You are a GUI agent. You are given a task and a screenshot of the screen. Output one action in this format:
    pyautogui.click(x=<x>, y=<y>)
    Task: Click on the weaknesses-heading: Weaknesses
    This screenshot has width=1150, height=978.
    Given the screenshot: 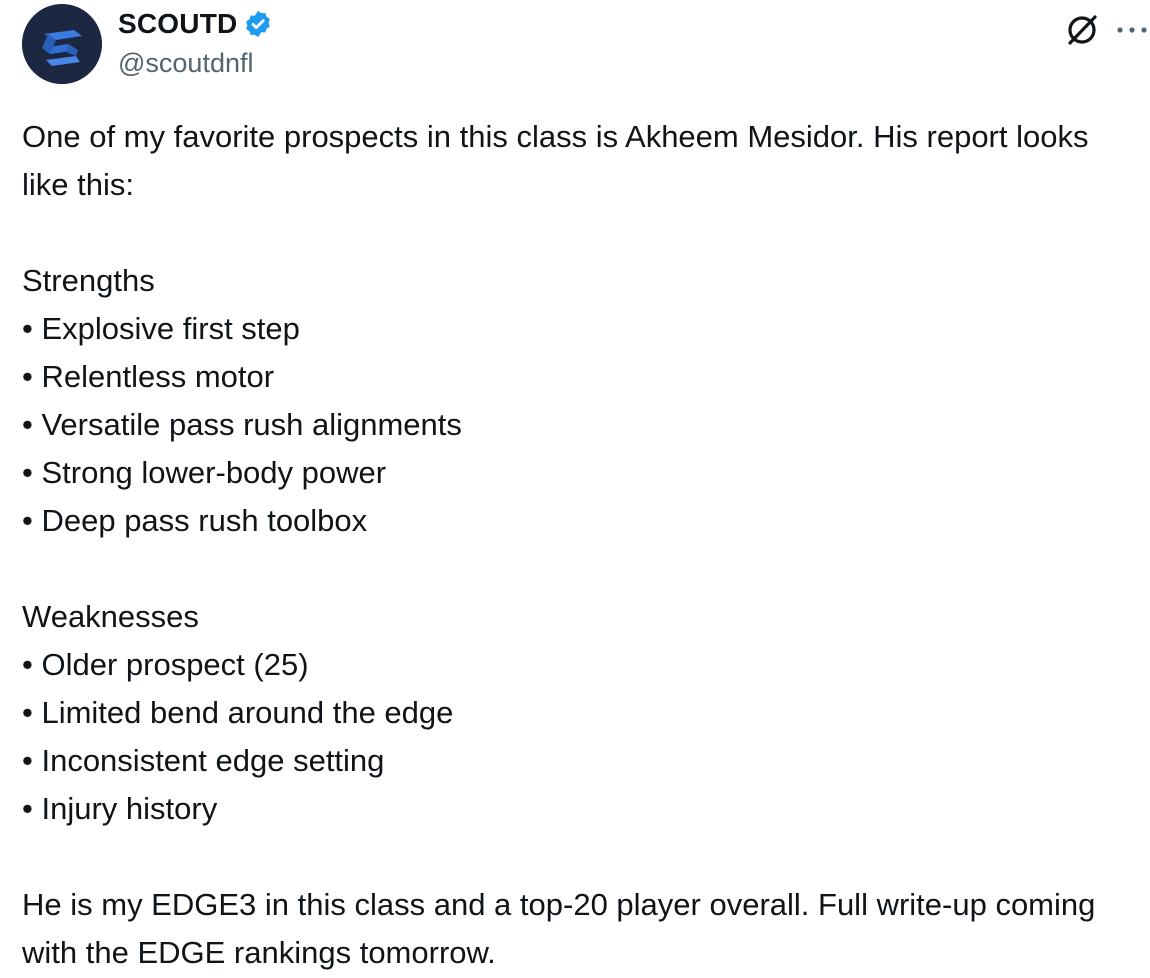 What is the action you would take?
    pyautogui.click(x=110, y=616)
    